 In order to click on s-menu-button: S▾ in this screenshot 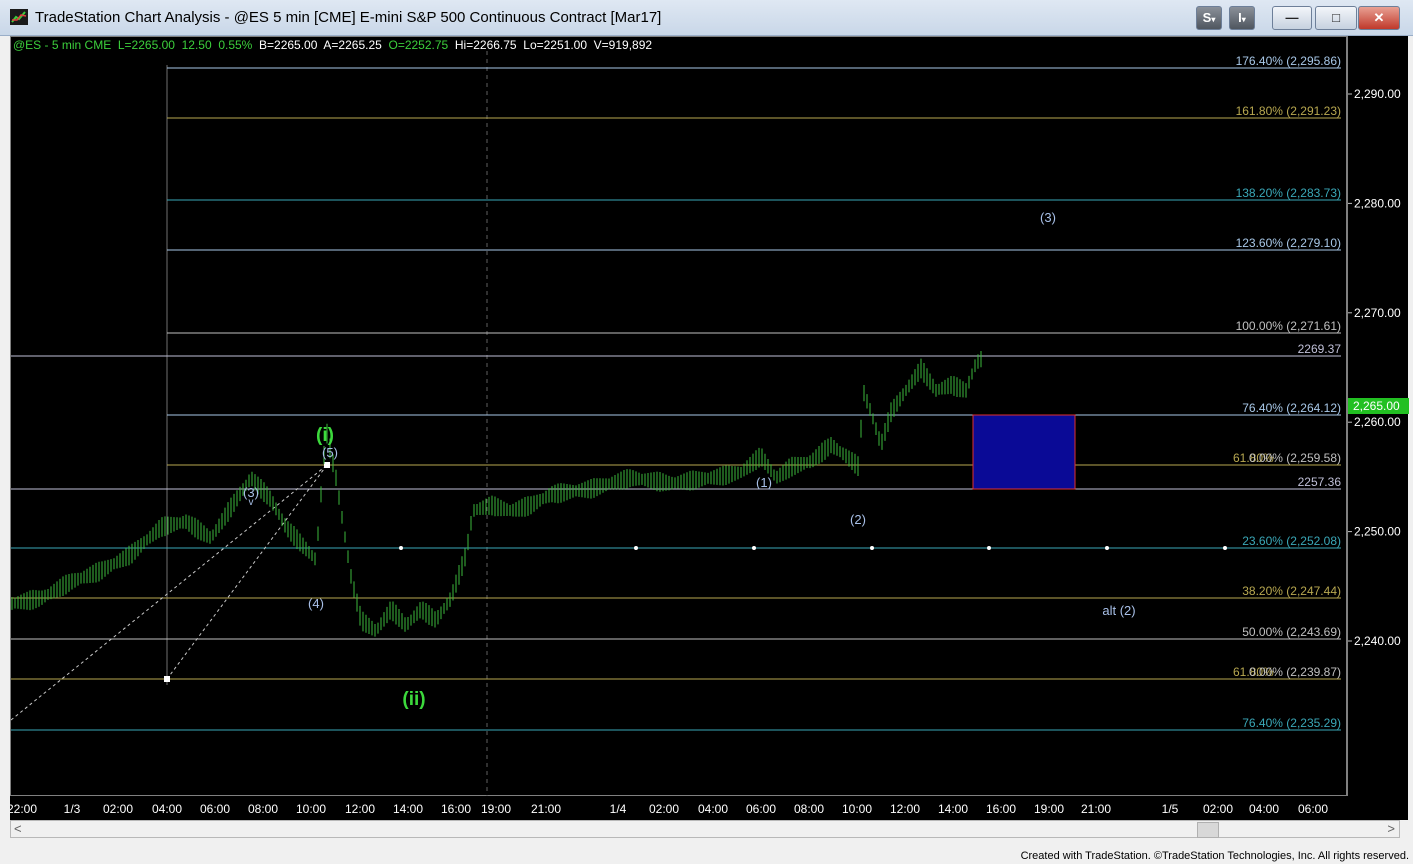, I will do `click(1209, 18)`.